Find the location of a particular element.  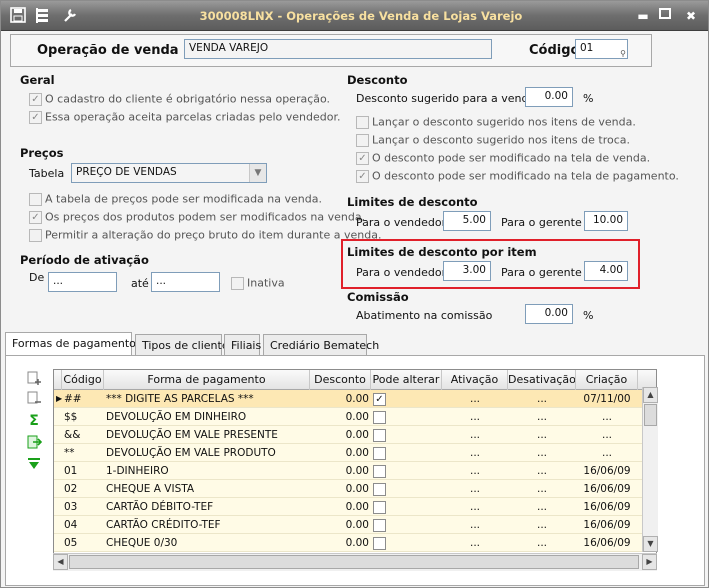

cell-codigo: ## is located at coordinates (83, 399).